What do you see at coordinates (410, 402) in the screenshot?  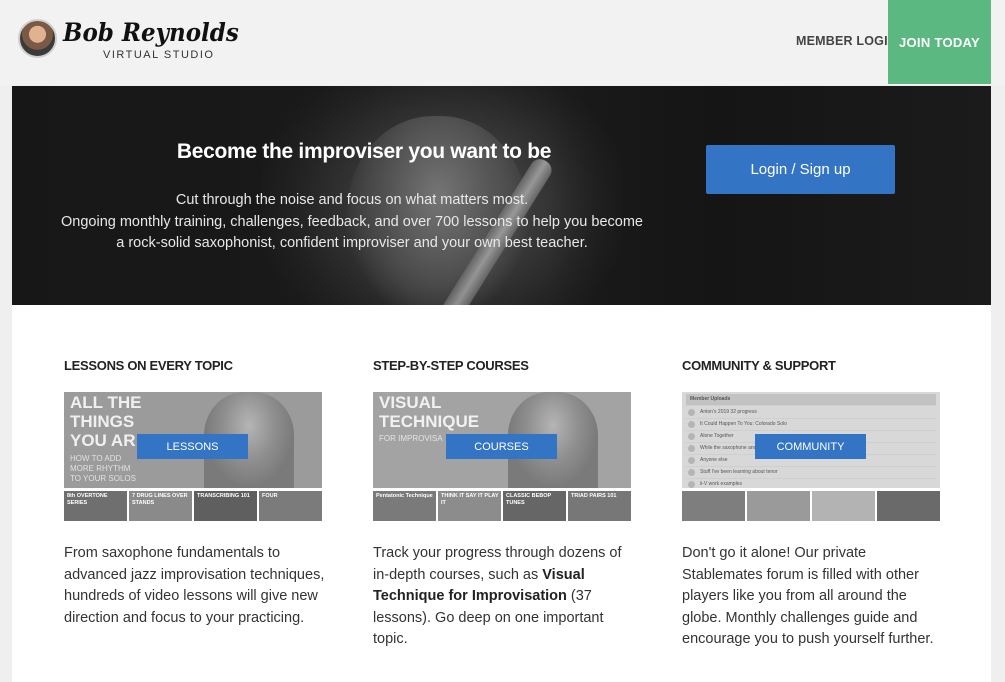 I see `thumb-text: VISUAL` at bounding box center [410, 402].